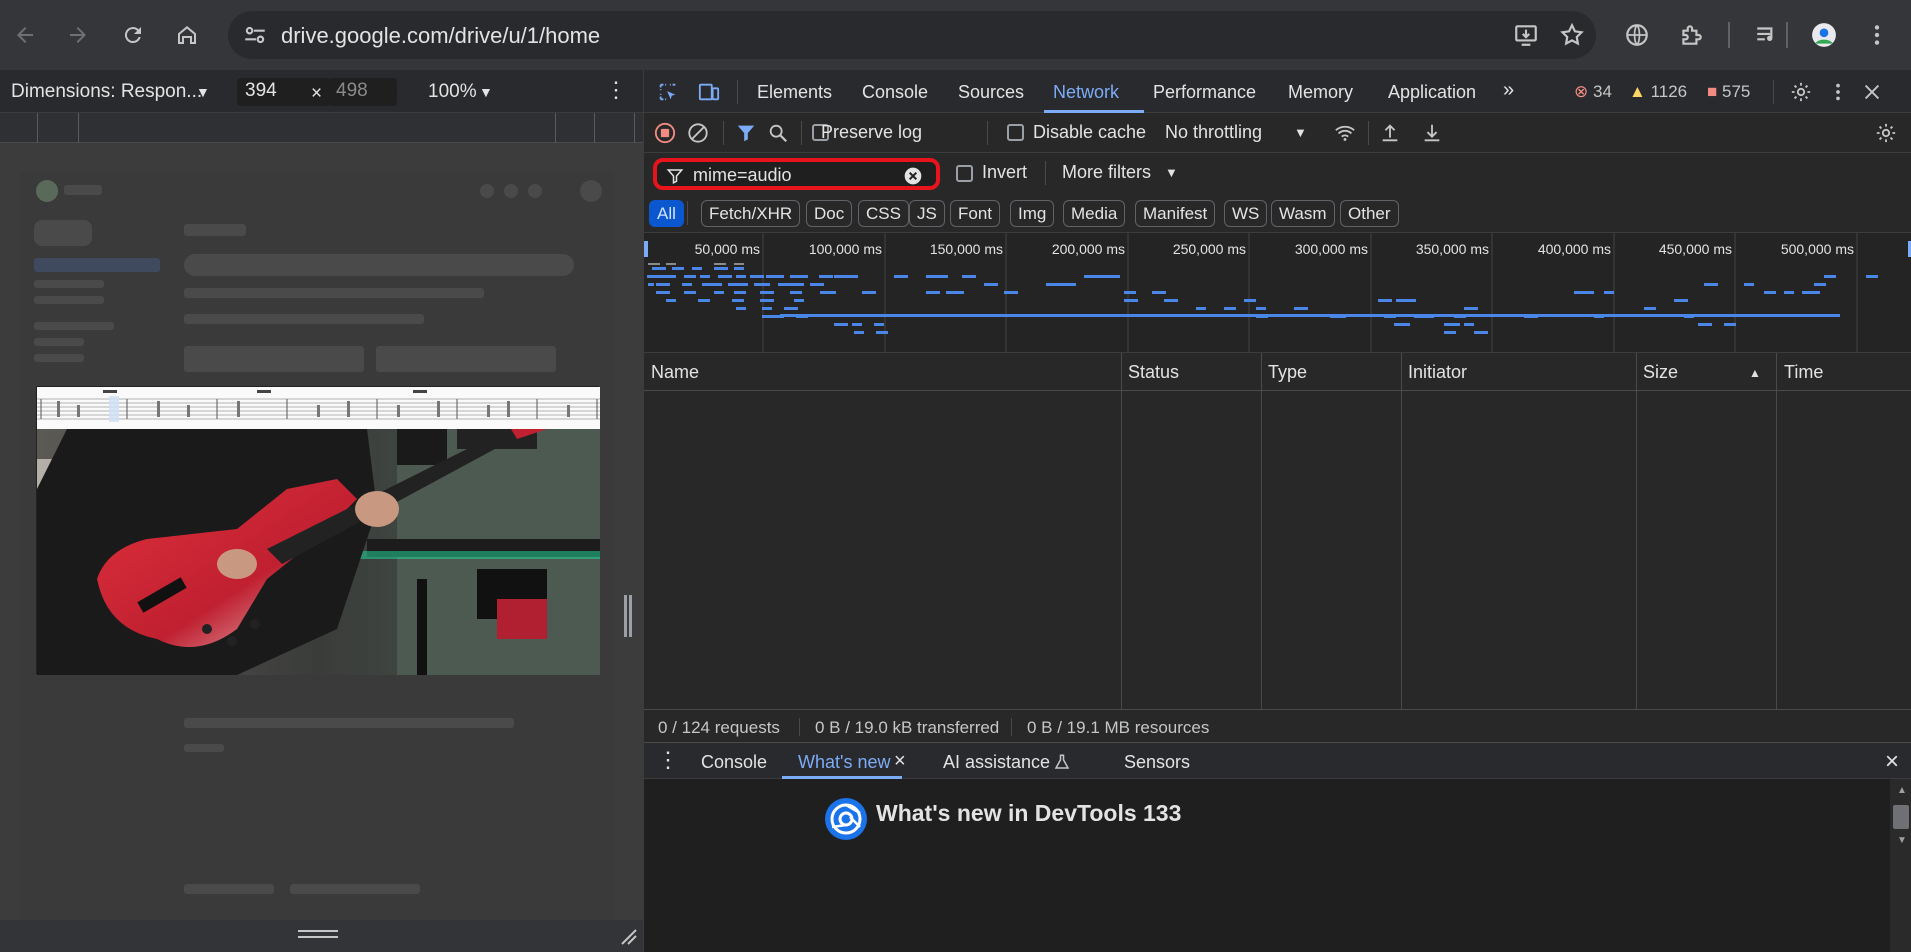  What do you see at coordinates (1872, 92) in the screenshot?
I see `close-devtools-icon` at bounding box center [1872, 92].